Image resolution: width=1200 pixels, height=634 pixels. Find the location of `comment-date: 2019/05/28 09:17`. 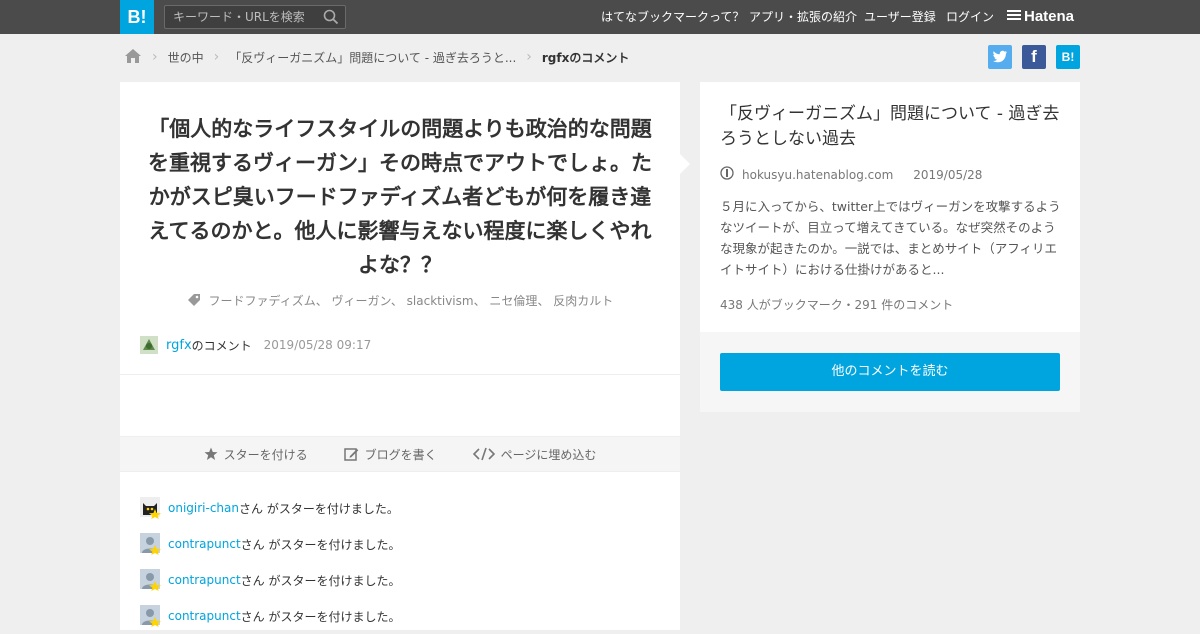

comment-date: 2019/05/28 09:17 is located at coordinates (317, 345).